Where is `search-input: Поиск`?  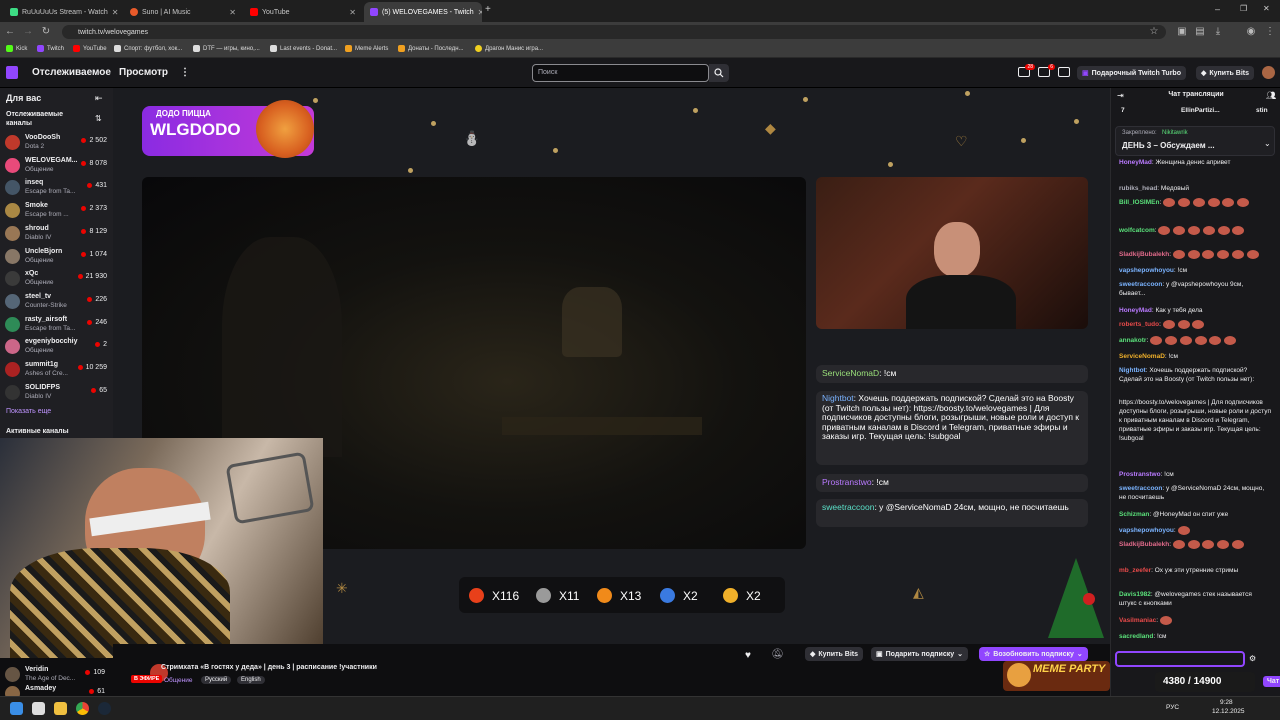 search-input: Поиск is located at coordinates (620, 73).